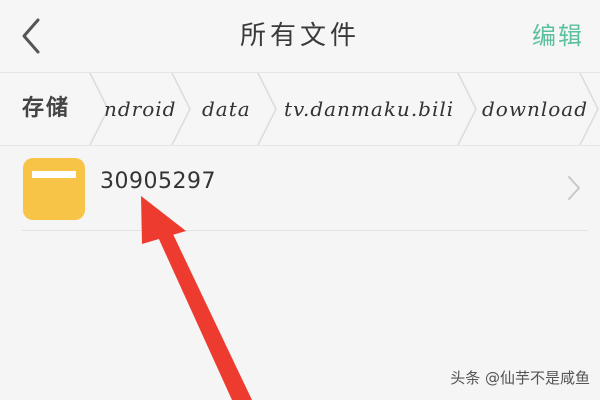 The image size is (600, 400). Describe the element at coordinates (369, 109) in the screenshot. I see `breadcrumb-item-tv-danmaku-bili: tv.danmaku.bili` at that location.